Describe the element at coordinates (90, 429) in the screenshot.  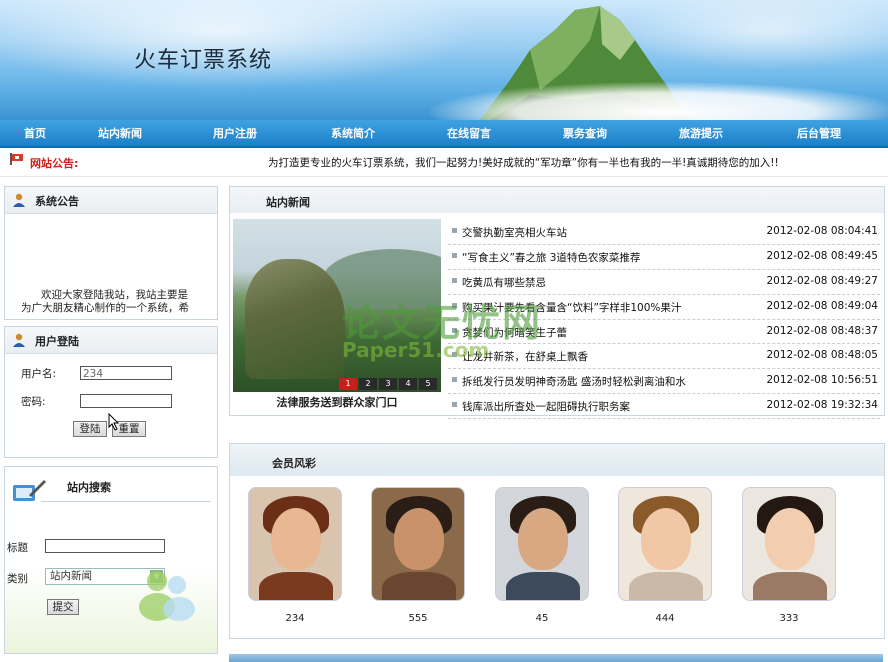
I see `login-button: 登陆` at that location.